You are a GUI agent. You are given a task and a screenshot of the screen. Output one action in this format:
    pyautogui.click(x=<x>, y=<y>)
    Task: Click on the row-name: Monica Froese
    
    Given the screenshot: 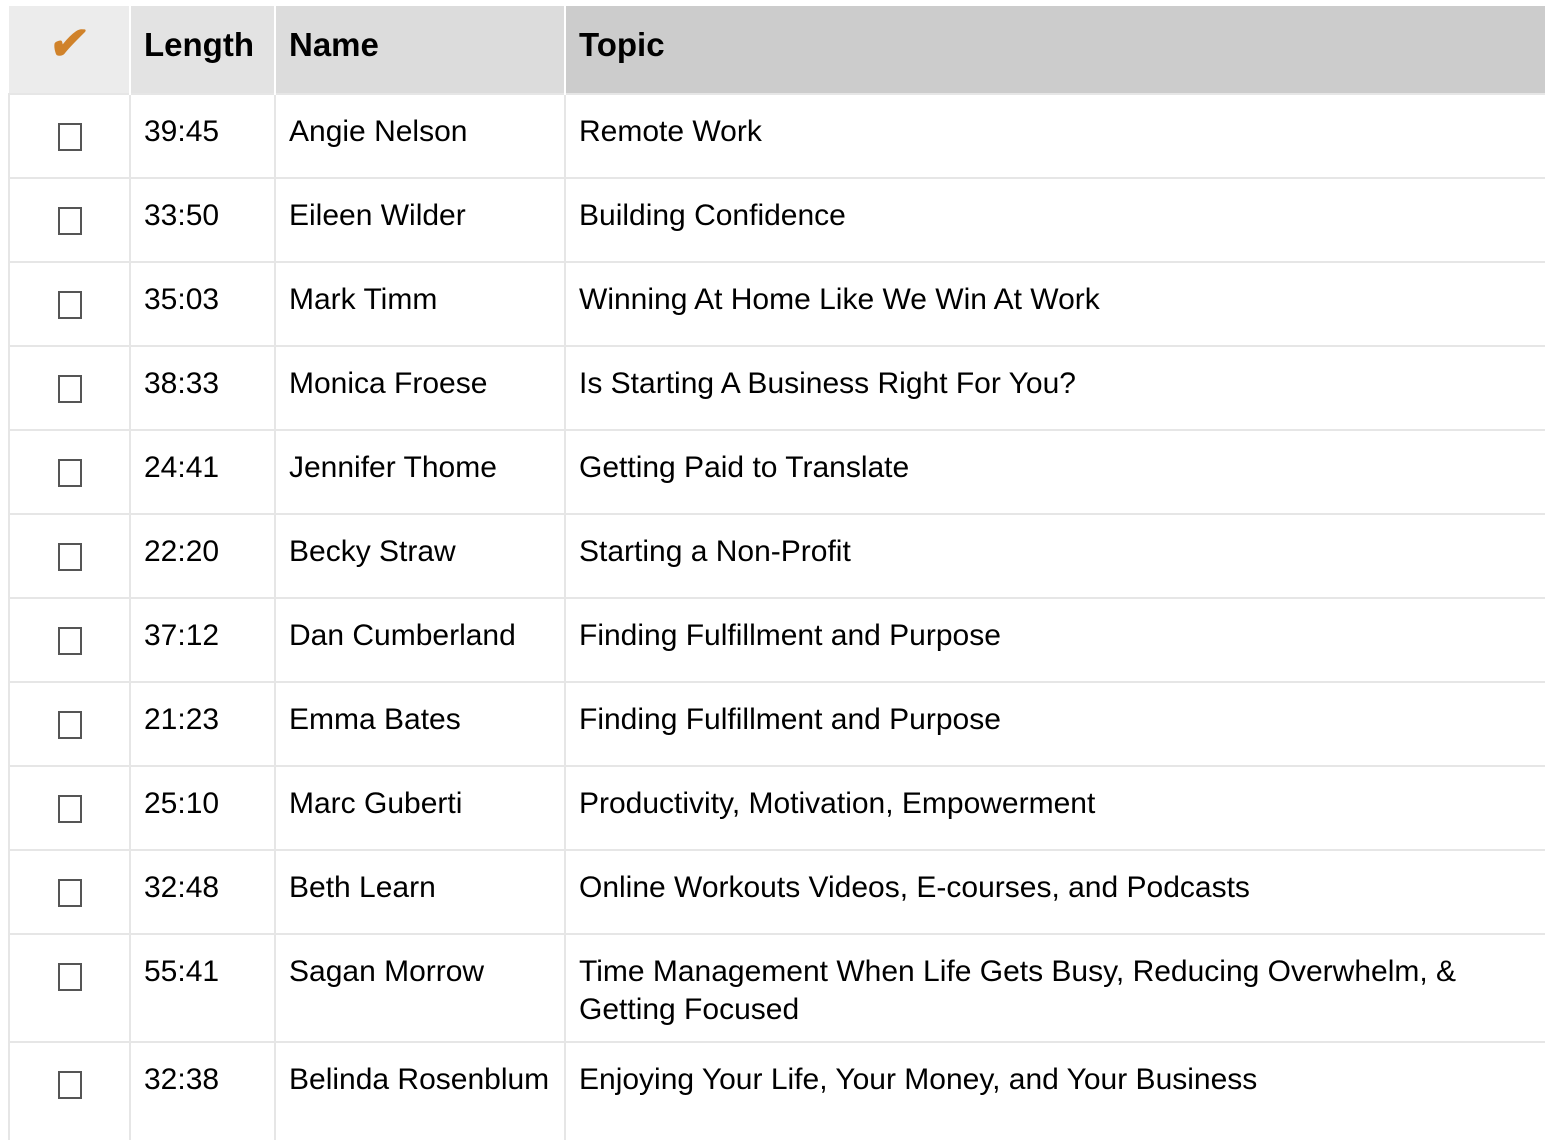 What is the action you would take?
    pyautogui.click(x=420, y=387)
    